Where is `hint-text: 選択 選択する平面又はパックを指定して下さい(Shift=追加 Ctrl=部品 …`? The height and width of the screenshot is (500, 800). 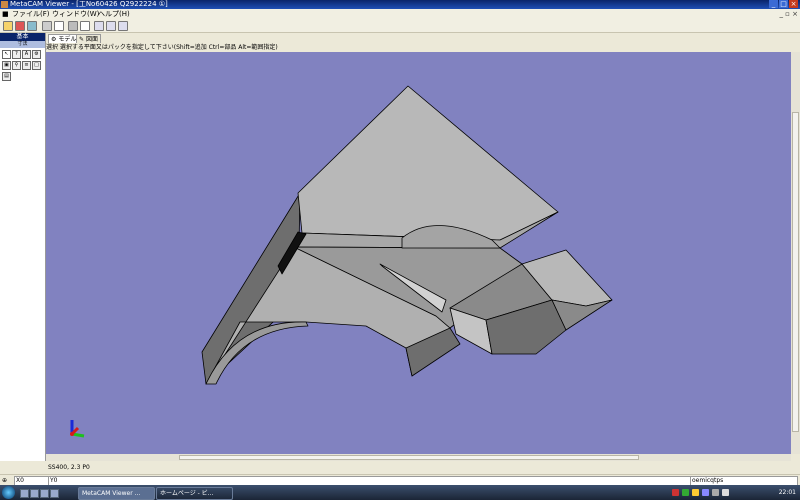
hint-text: 選択 選択する平面又はパックを指定して下さい(Shift=追加 Ctrl=部品 … is located at coordinates (423, 47).